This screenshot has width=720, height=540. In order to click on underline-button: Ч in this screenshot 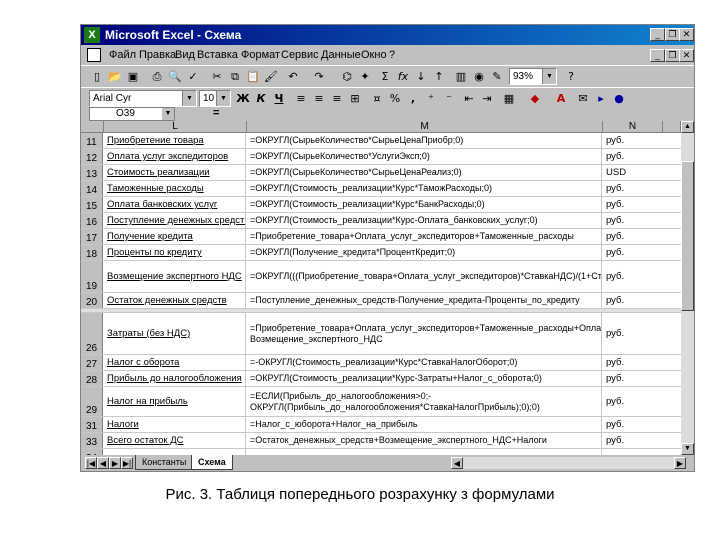, I will do `click(279, 99)`.